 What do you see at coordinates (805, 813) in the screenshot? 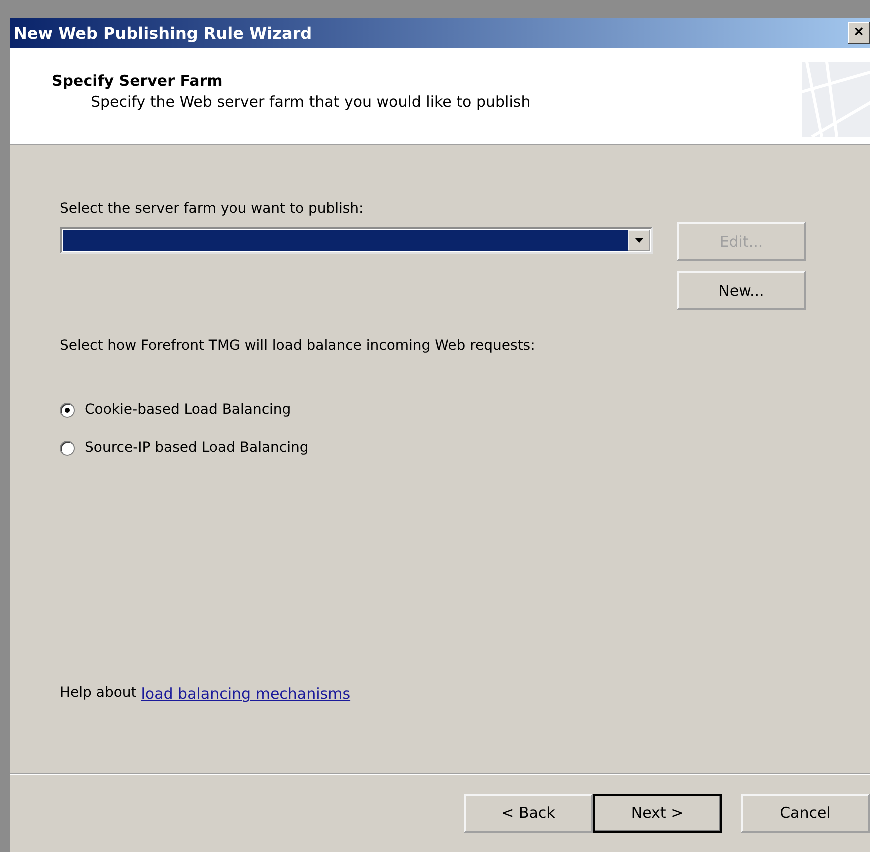
I see `cancel-button: Cancel` at bounding box center [805, 813].